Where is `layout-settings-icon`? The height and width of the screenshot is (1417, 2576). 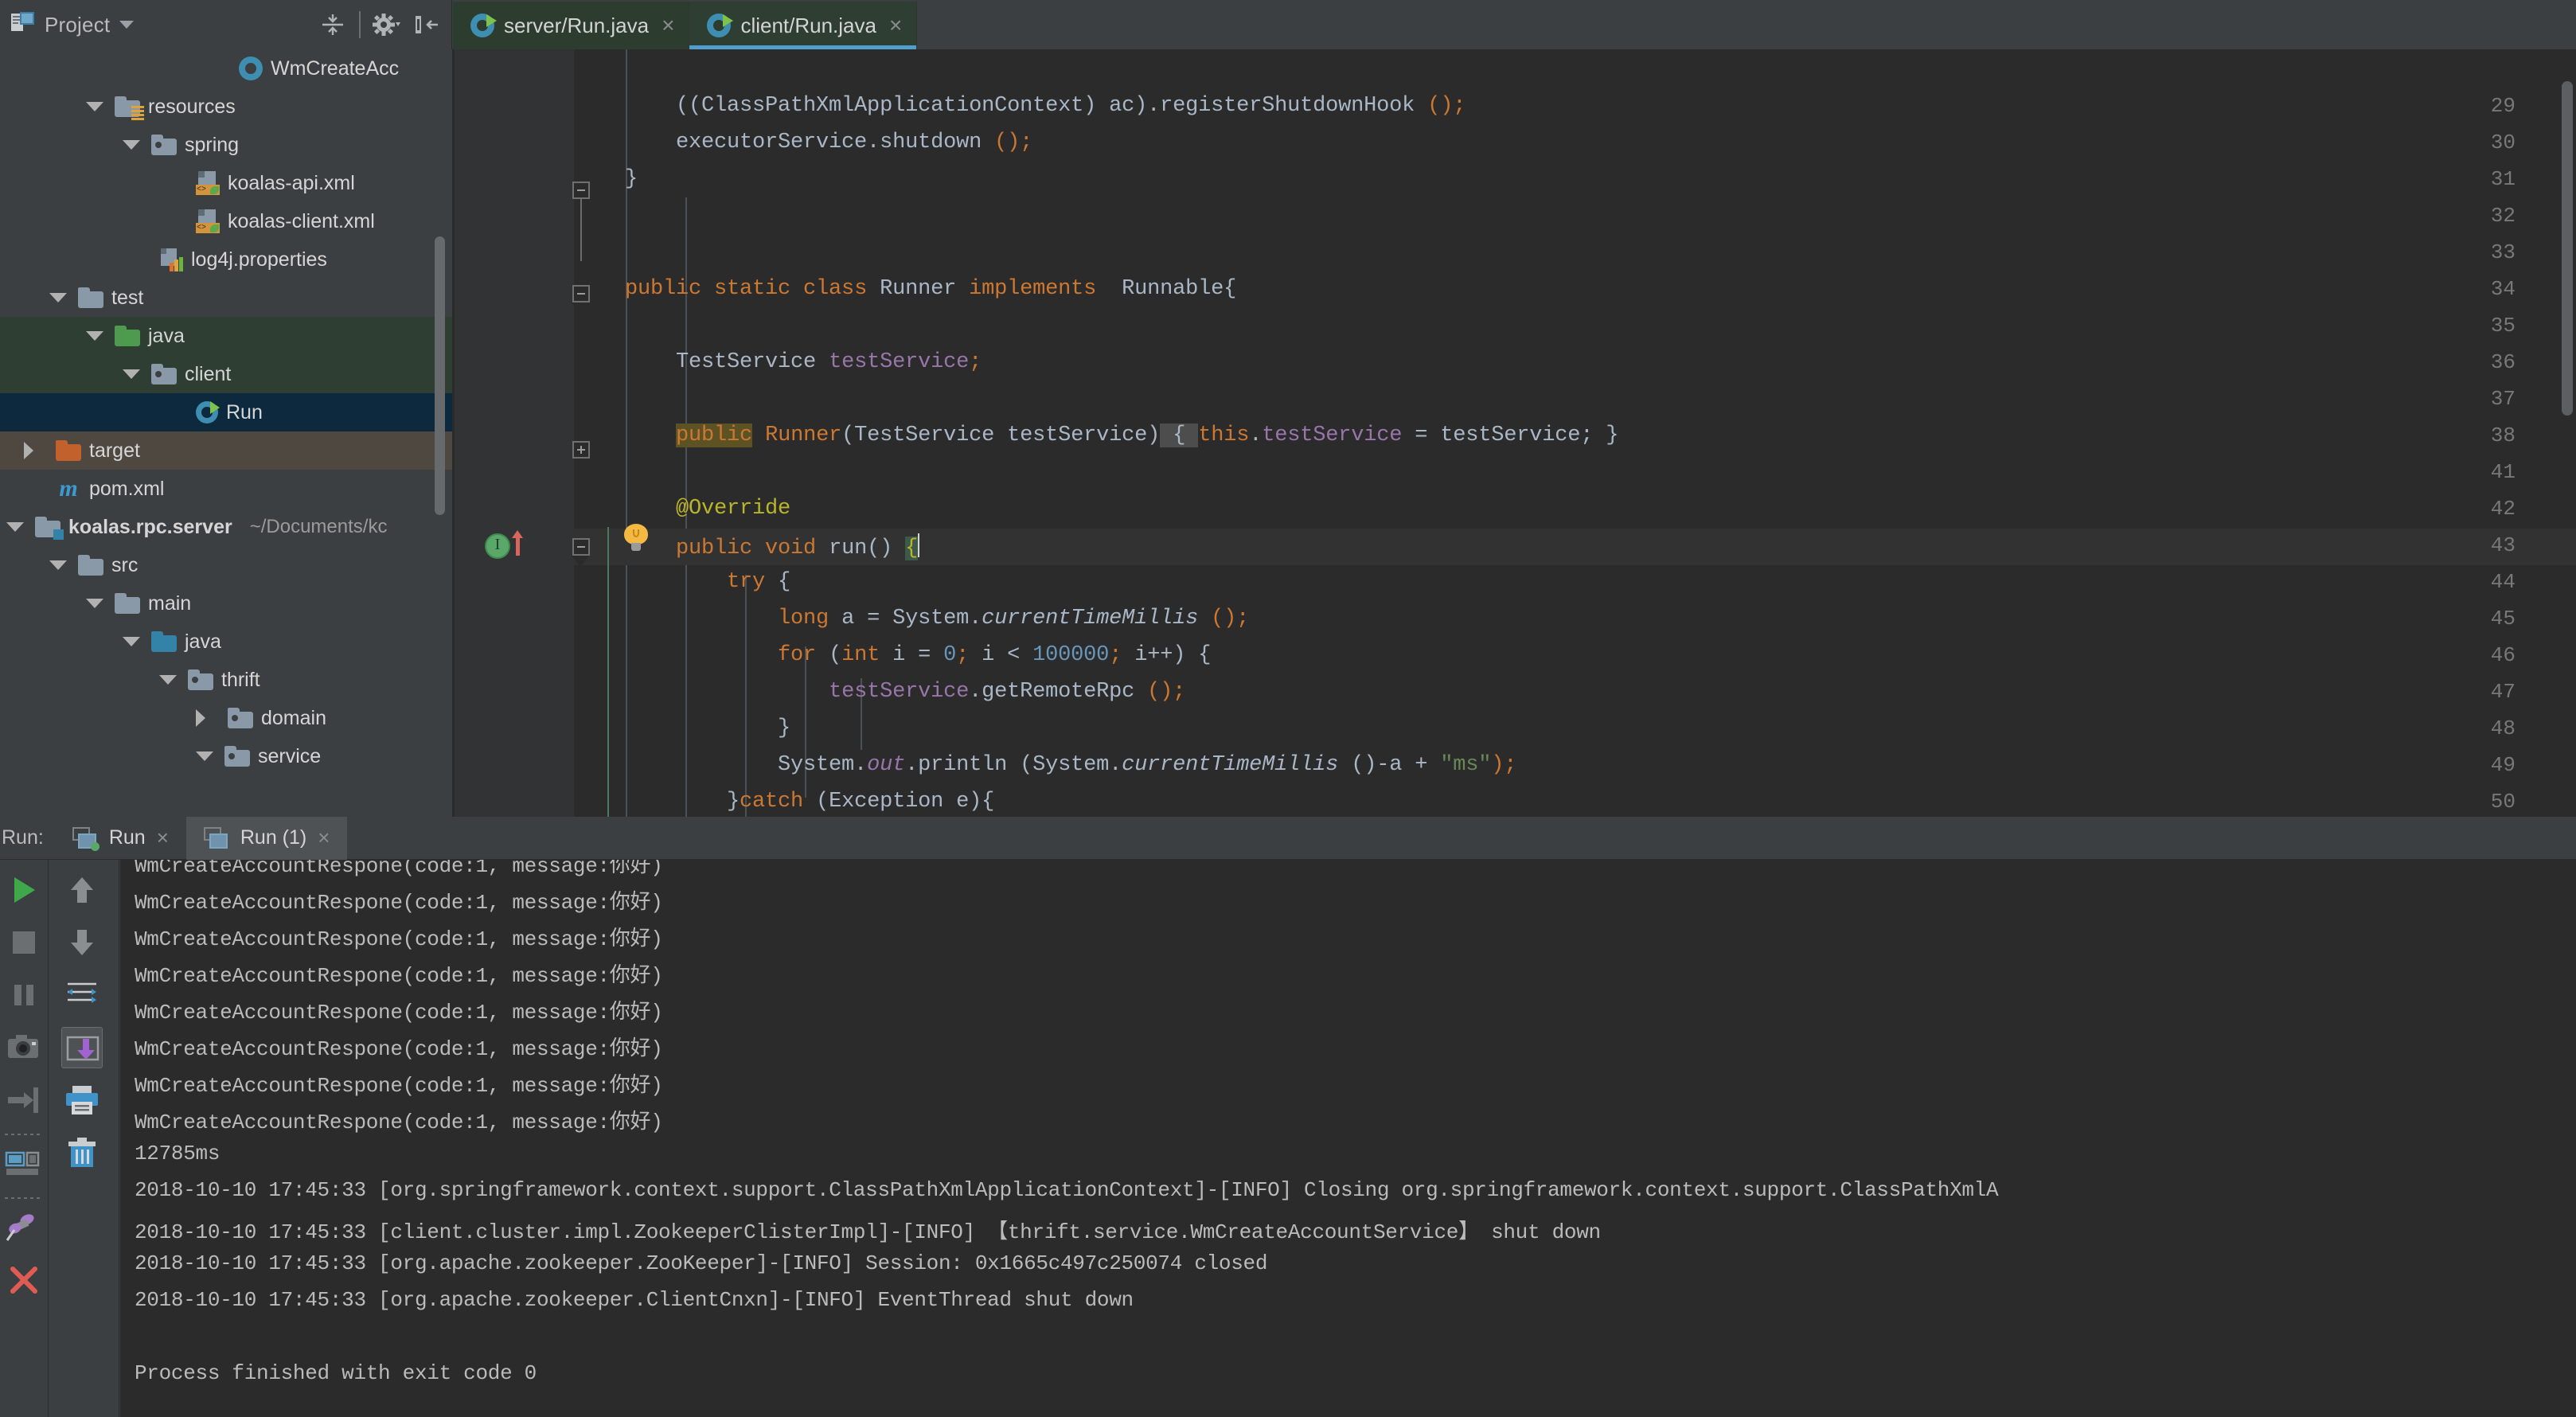 layout-settings-icon is located at coordinates (24, 1164).